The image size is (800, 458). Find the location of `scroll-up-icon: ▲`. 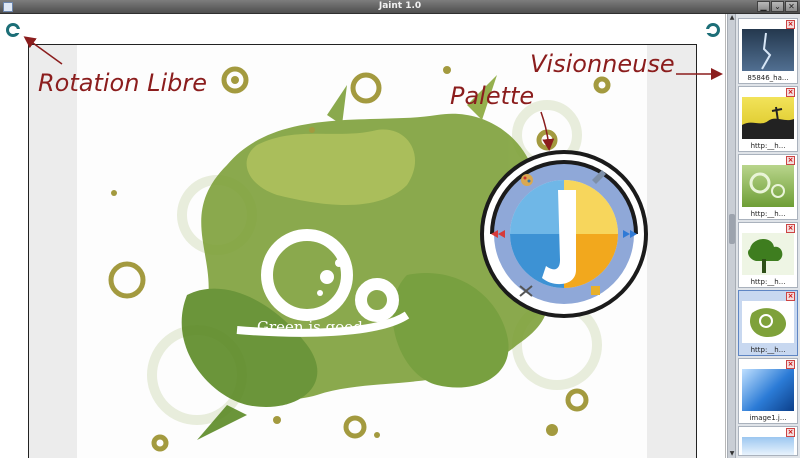

scroll-up-icon: ▲ is located at coordinates (732, 18).